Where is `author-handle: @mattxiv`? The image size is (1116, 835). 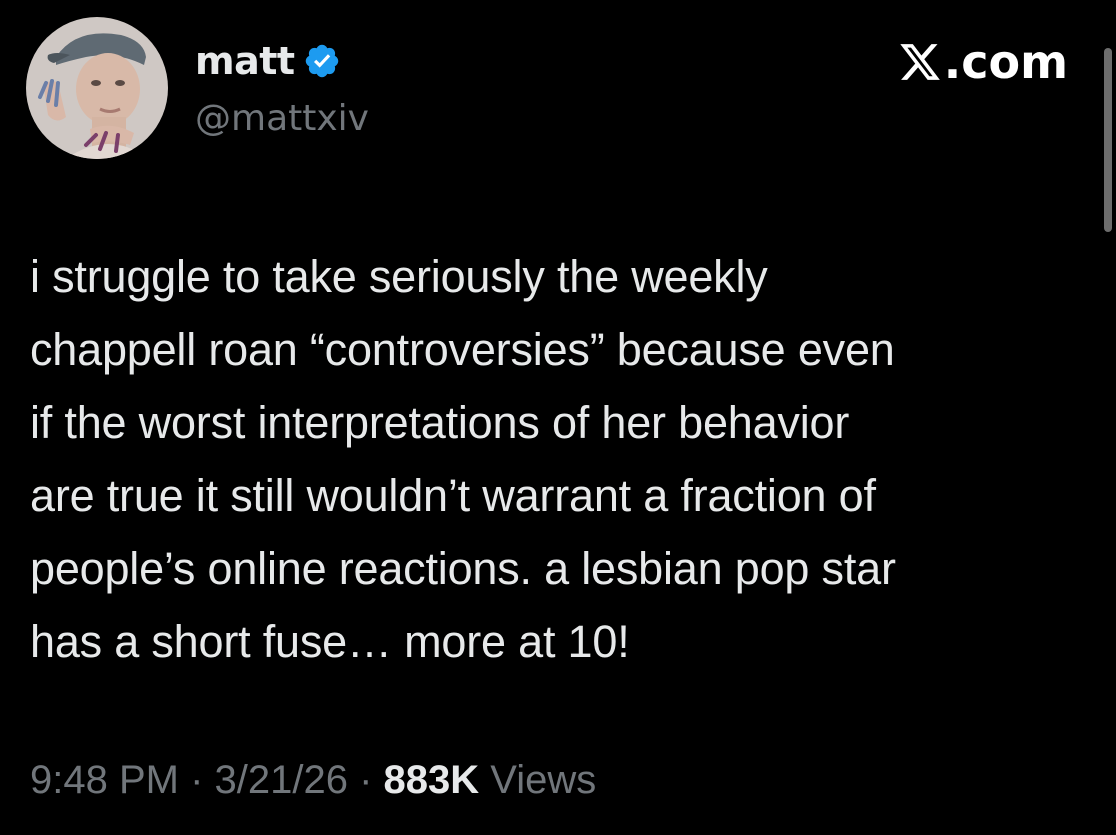 author-handle: @mattxiv is located at coordinates (282, 119).